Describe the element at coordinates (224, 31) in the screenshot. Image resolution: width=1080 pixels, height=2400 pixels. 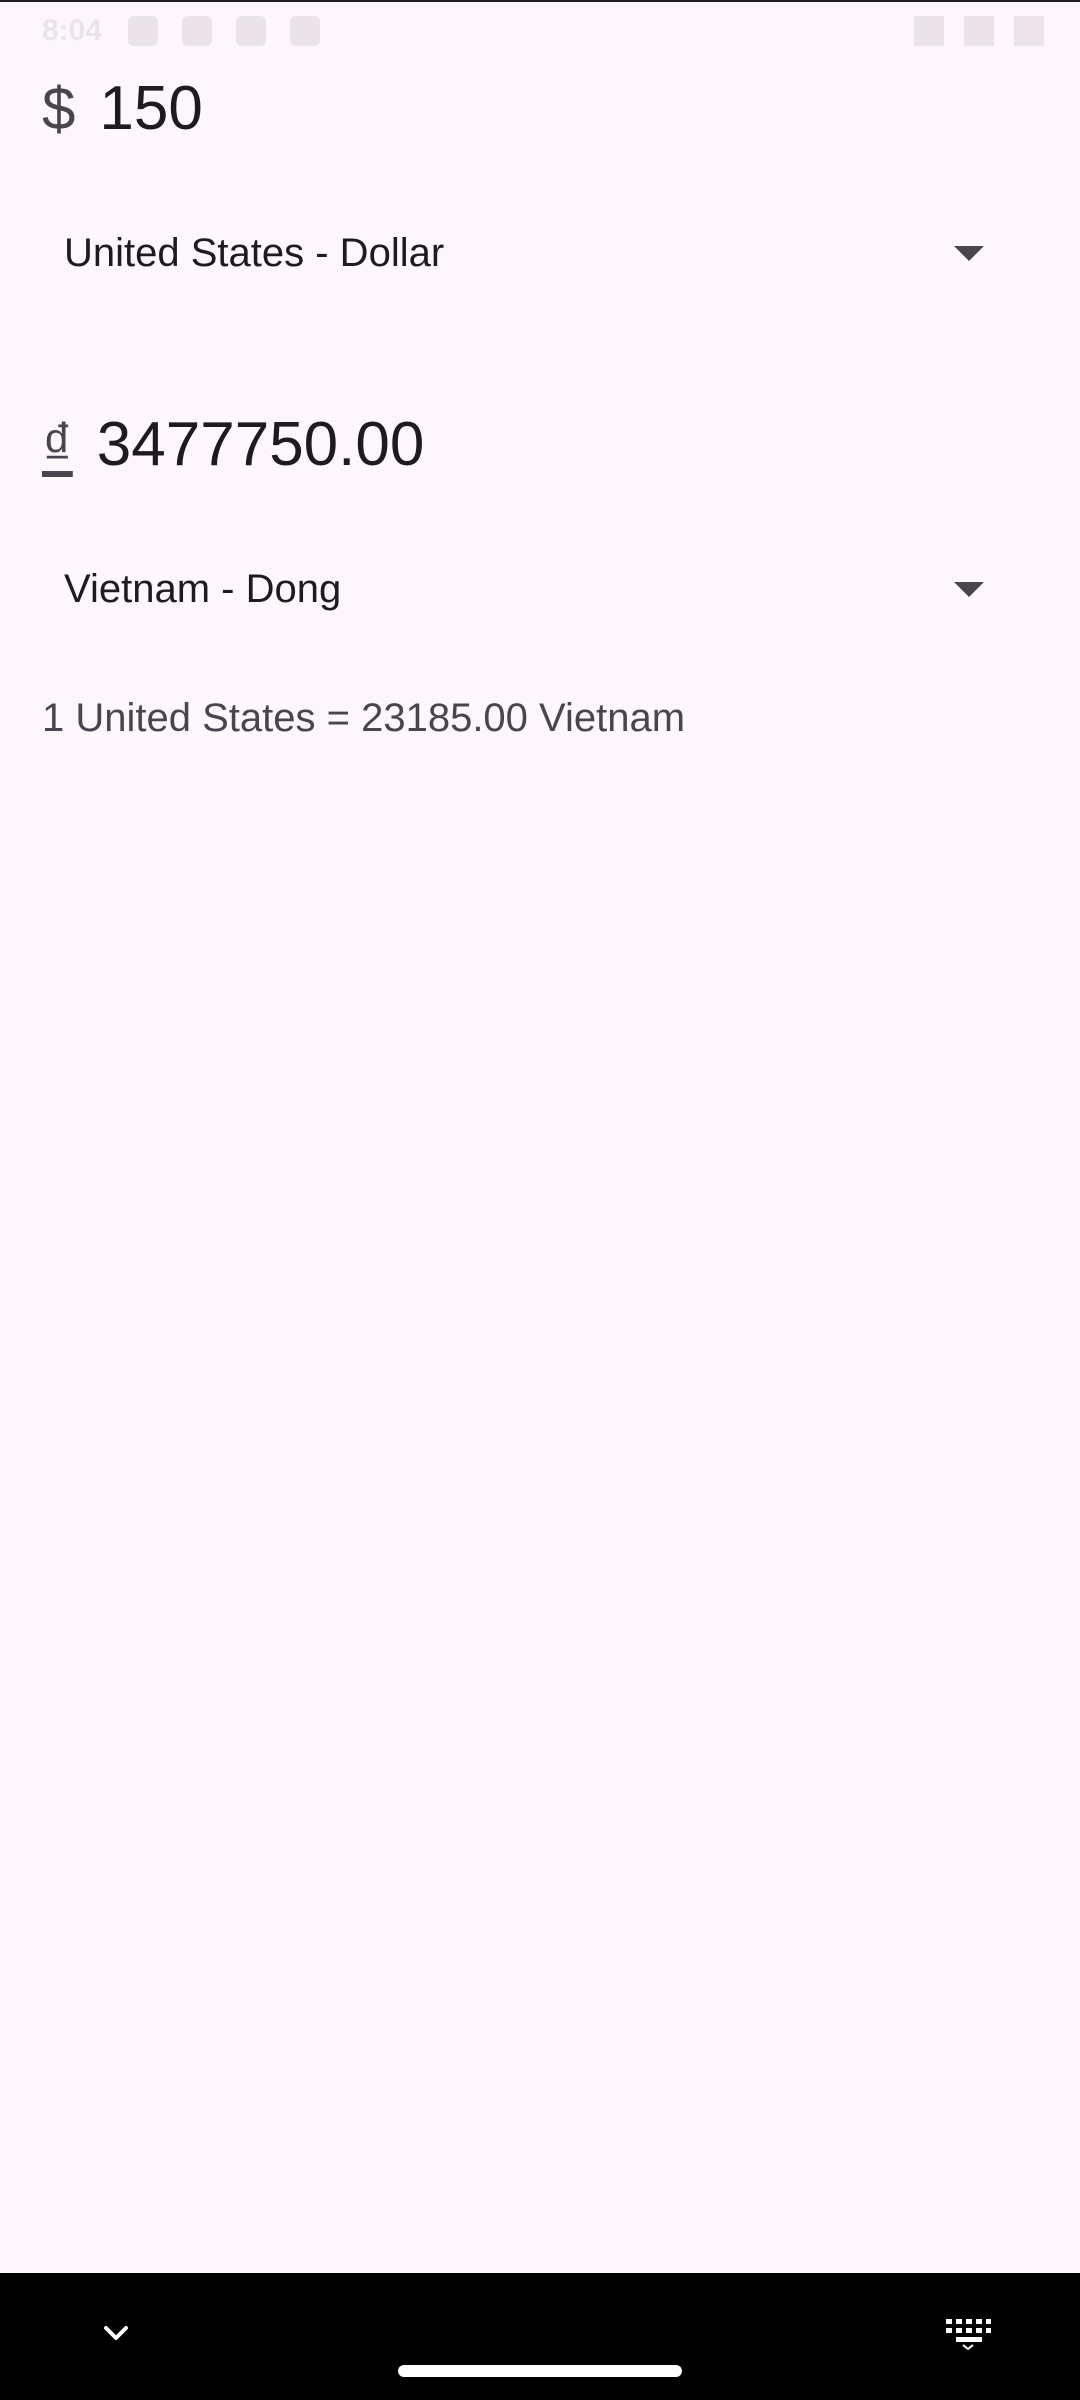
I see `status-notification-icons` at that location.